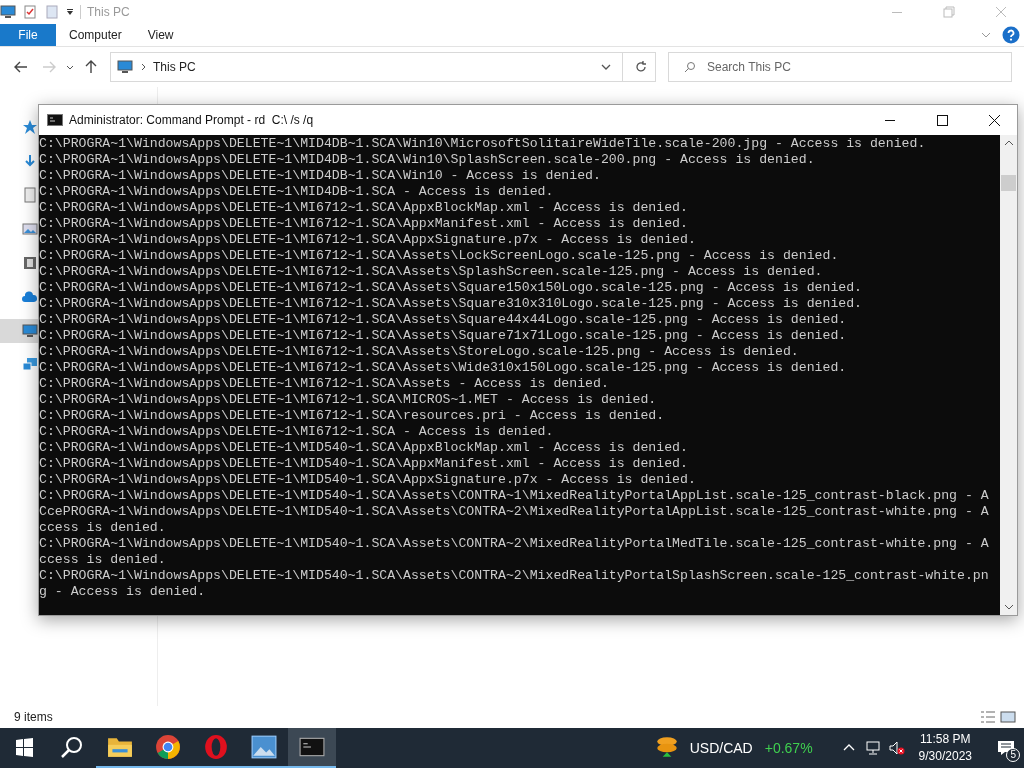  I want to click on clock-time: 11:58 PM, so click(945, 739).